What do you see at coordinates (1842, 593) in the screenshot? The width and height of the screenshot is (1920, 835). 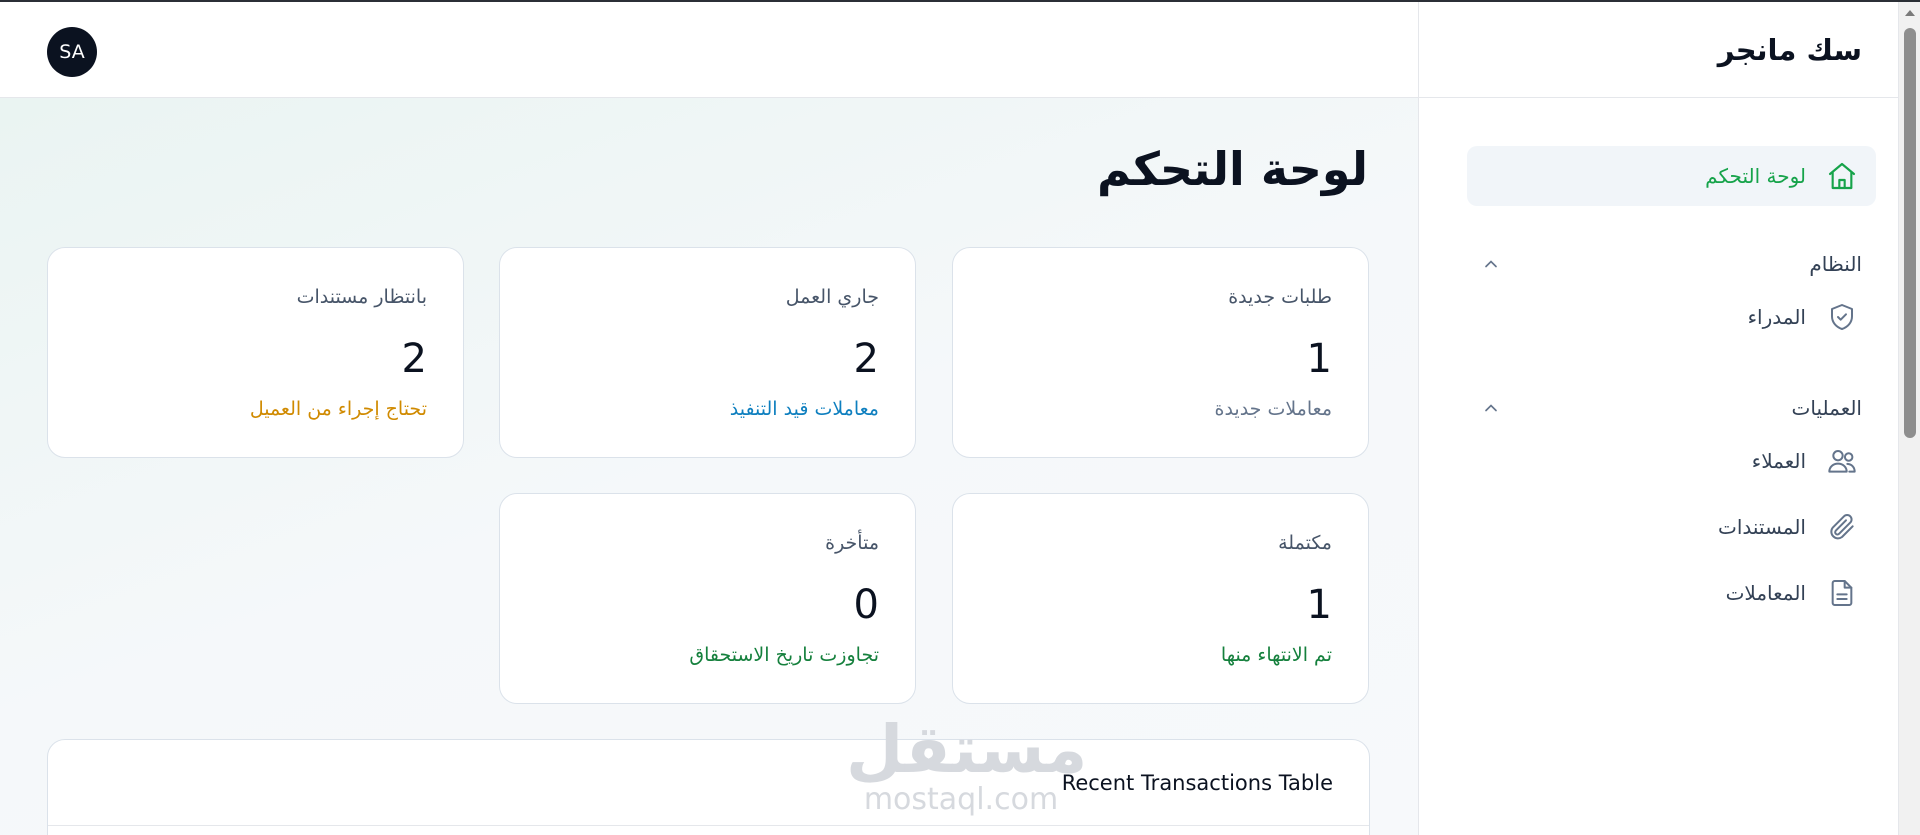 I see `file-text-icon` at bounding box center [1842, 593].